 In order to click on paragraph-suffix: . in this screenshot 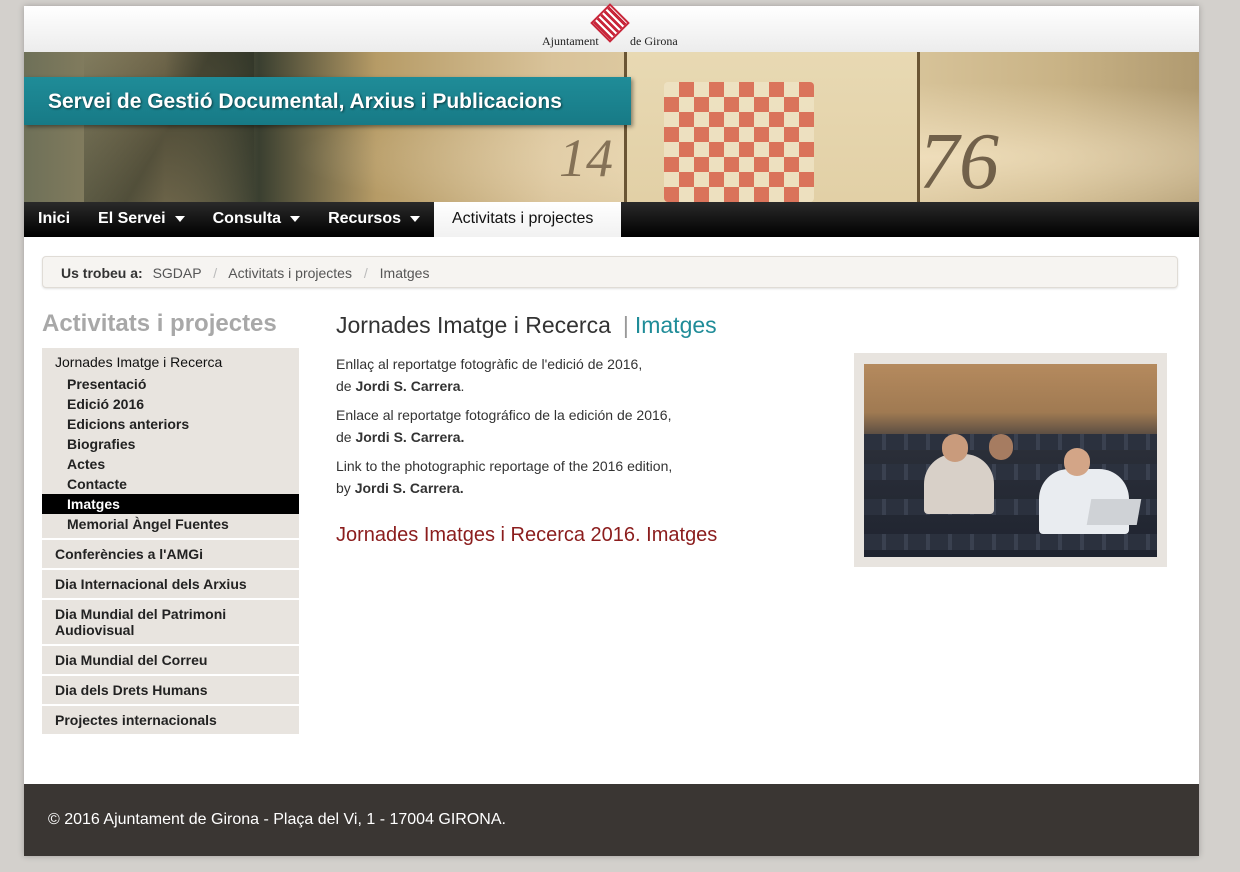, I will do `click(462, 386)`.